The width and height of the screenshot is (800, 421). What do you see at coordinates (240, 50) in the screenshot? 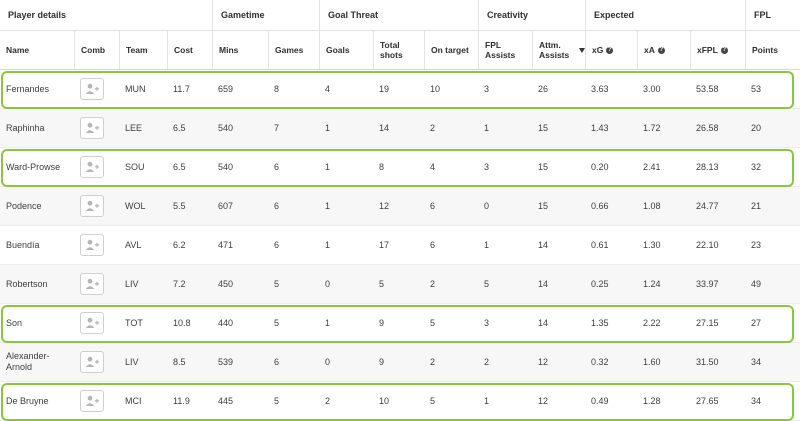
I see `column-header-mins: Mins` at bounding box center [240, 50].